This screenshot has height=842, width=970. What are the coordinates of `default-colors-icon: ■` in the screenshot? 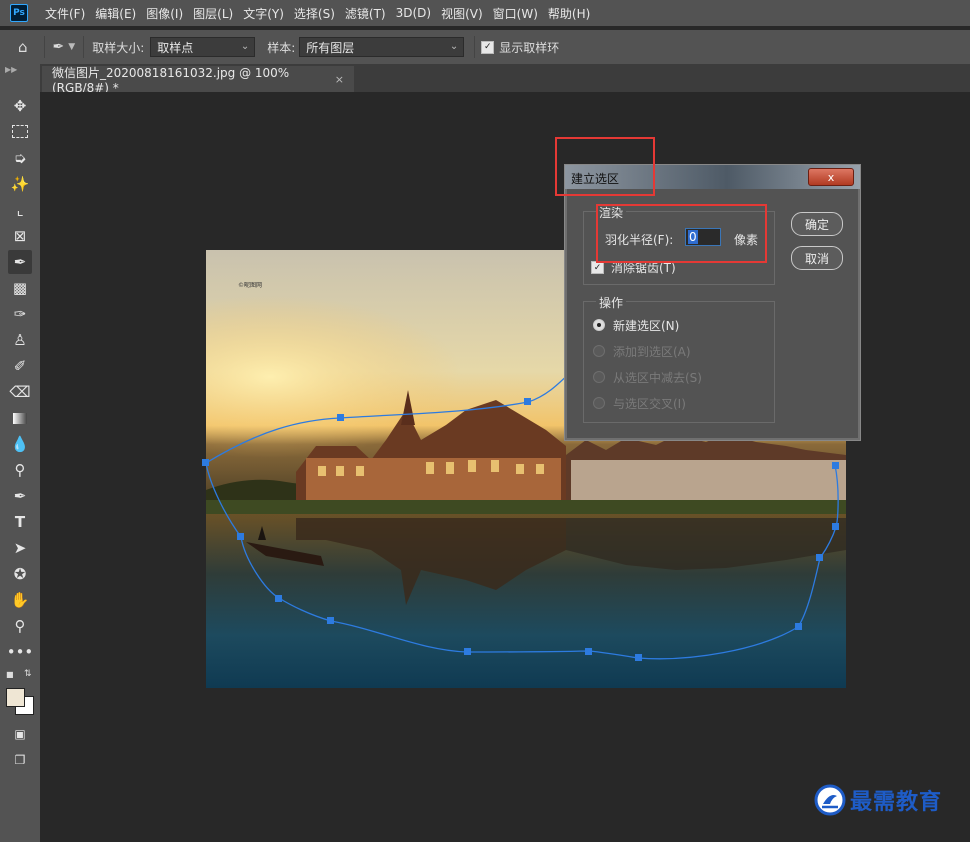 It's located at (10, 674).